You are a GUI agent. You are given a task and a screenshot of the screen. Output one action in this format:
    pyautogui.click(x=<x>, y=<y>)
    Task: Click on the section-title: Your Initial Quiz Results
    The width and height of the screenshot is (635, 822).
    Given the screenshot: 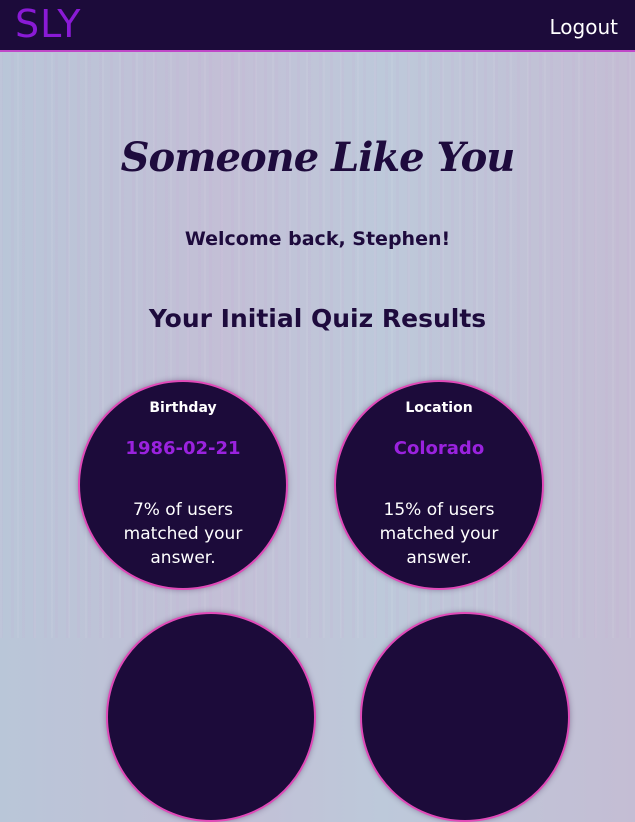 What is the action you would take?
    pyautogui.click(x=317, y=318)
    